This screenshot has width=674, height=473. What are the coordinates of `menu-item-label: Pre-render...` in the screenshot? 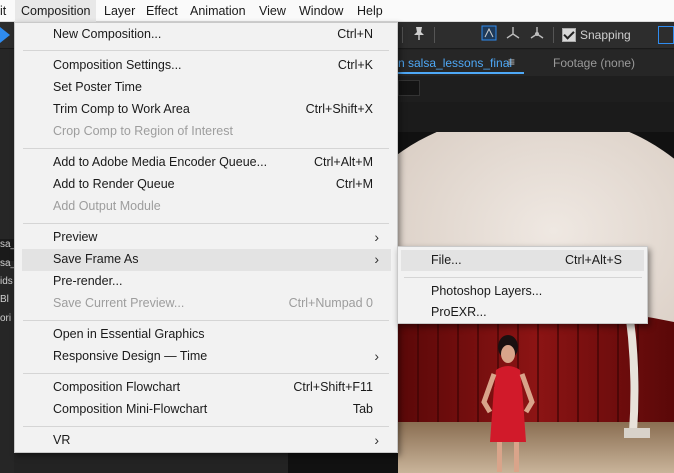 It's located at (88, 281).